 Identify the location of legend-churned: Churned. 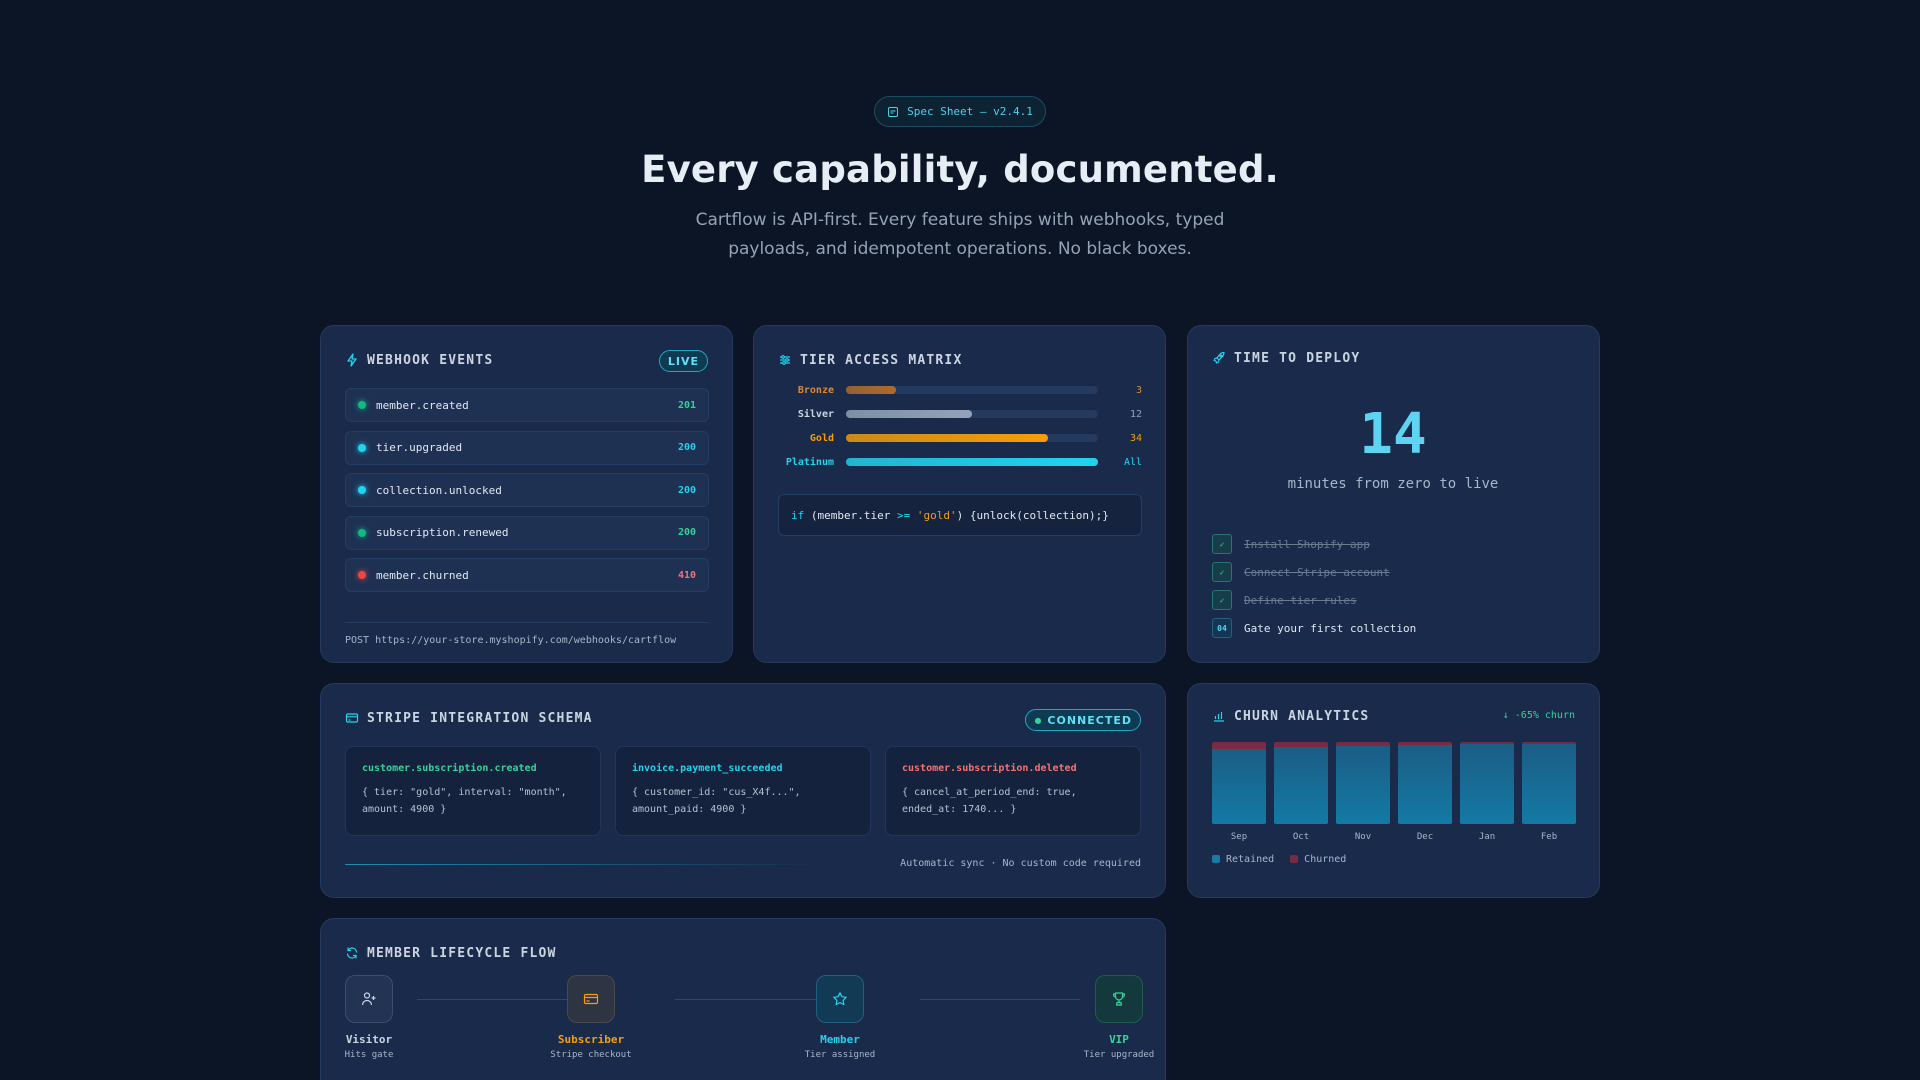
(1318, 859).